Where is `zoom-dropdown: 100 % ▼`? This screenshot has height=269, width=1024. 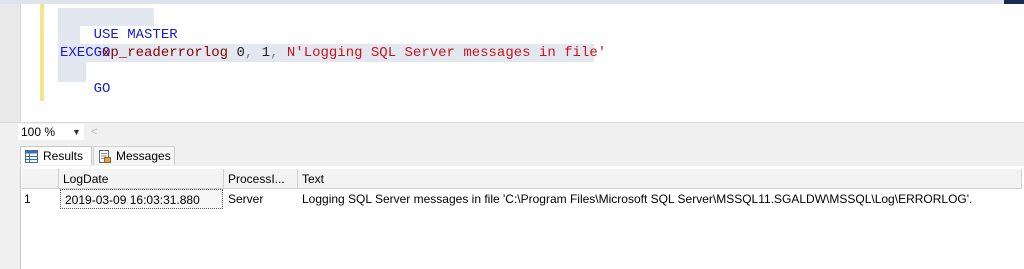
zoom-dropdown: 100 % ▼ is located at coordinates (51, 132).